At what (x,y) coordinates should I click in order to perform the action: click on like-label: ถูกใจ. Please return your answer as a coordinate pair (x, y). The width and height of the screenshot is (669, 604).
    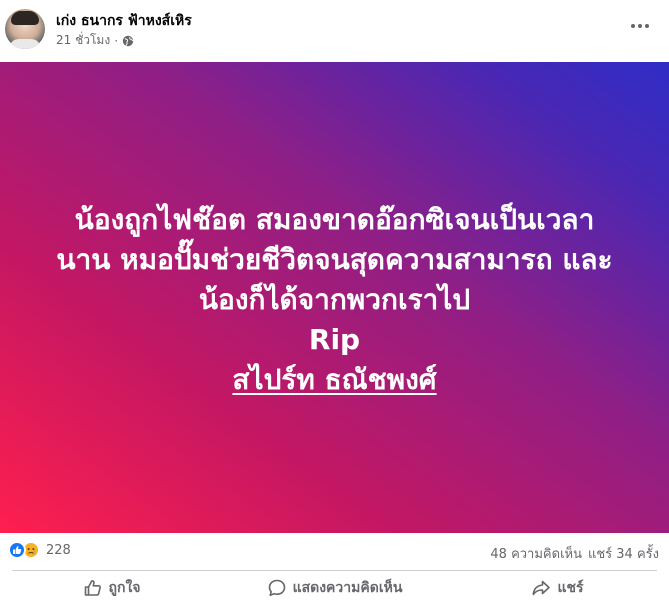
    Looking at the image, I should click on (124, 587).